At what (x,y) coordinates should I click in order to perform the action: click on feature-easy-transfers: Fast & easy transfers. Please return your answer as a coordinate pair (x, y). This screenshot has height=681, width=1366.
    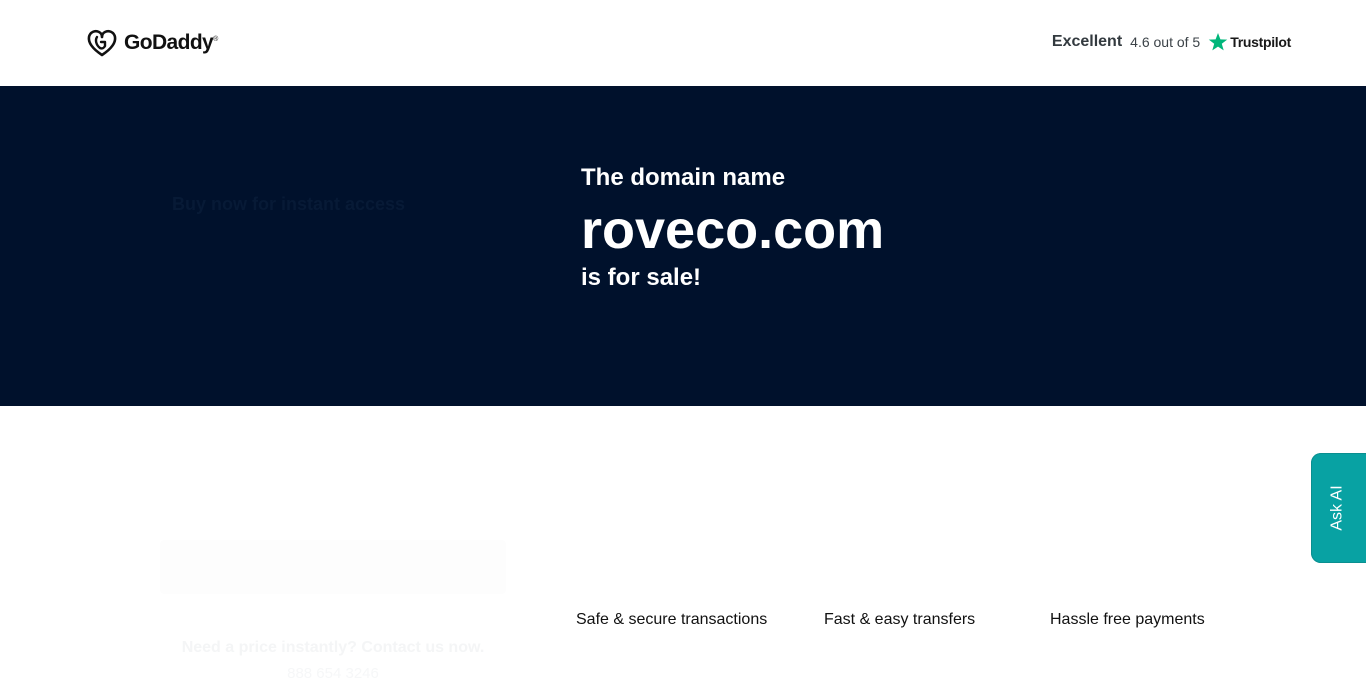
    Looking at the image, I should click on (900, 619).